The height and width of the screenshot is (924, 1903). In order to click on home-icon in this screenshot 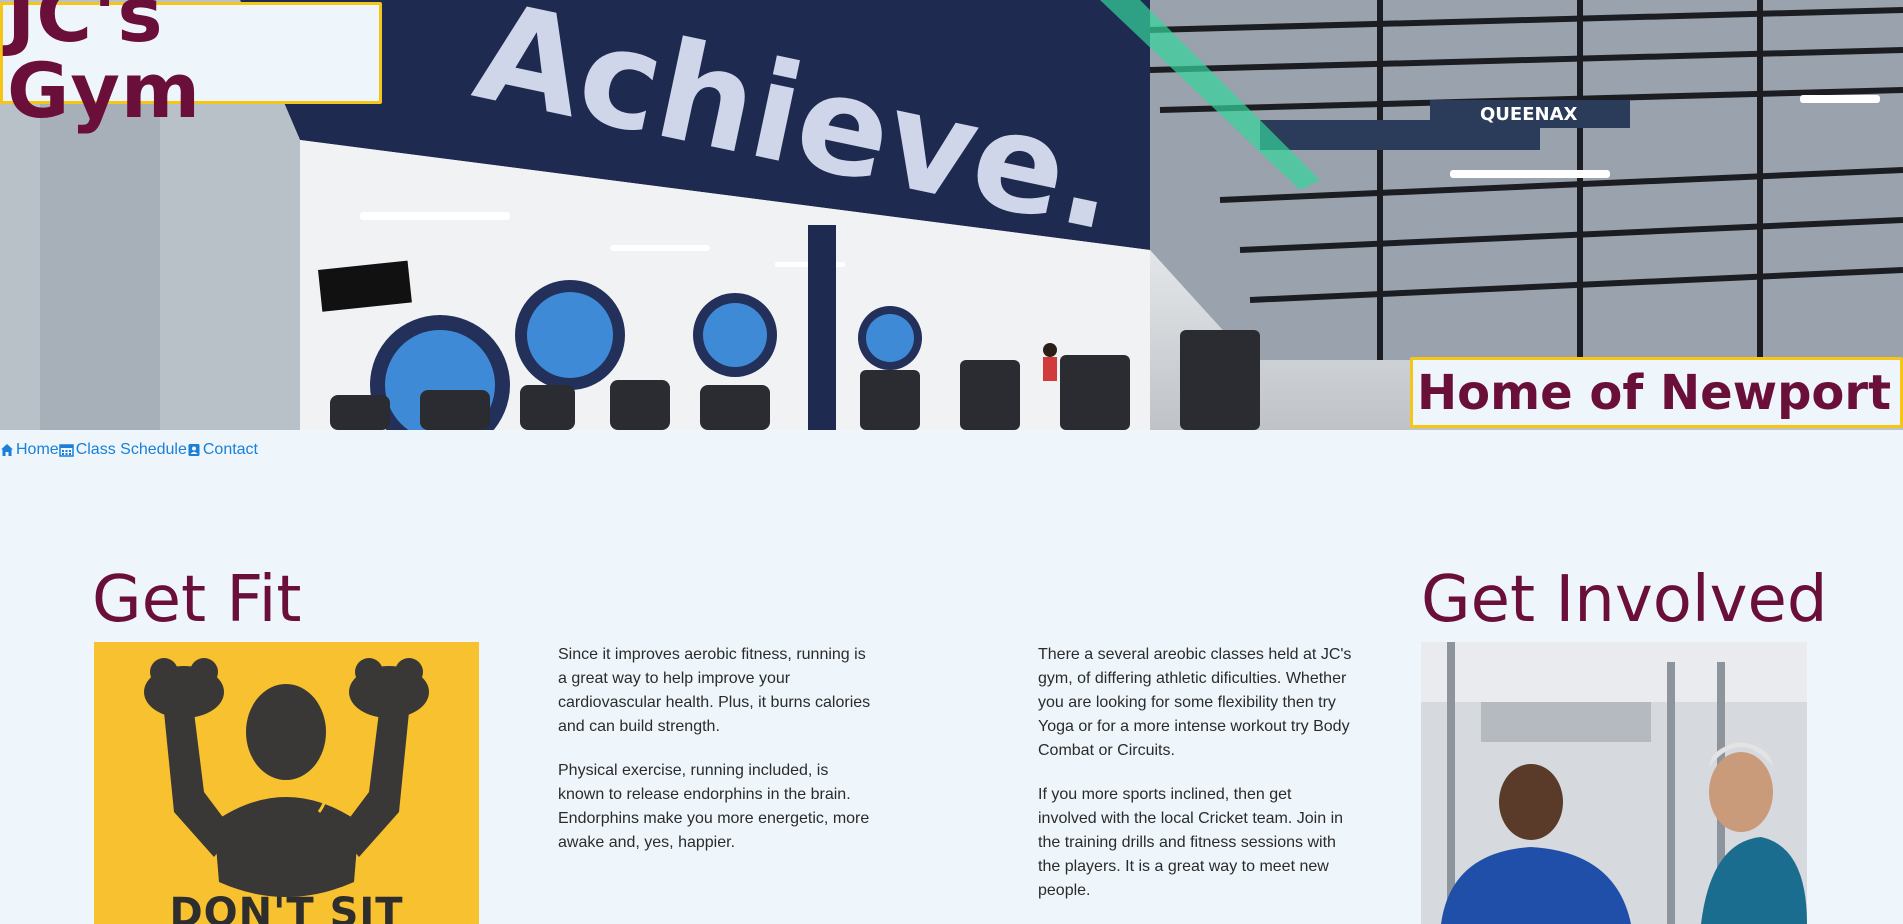, I will do `click(7, 450)`.